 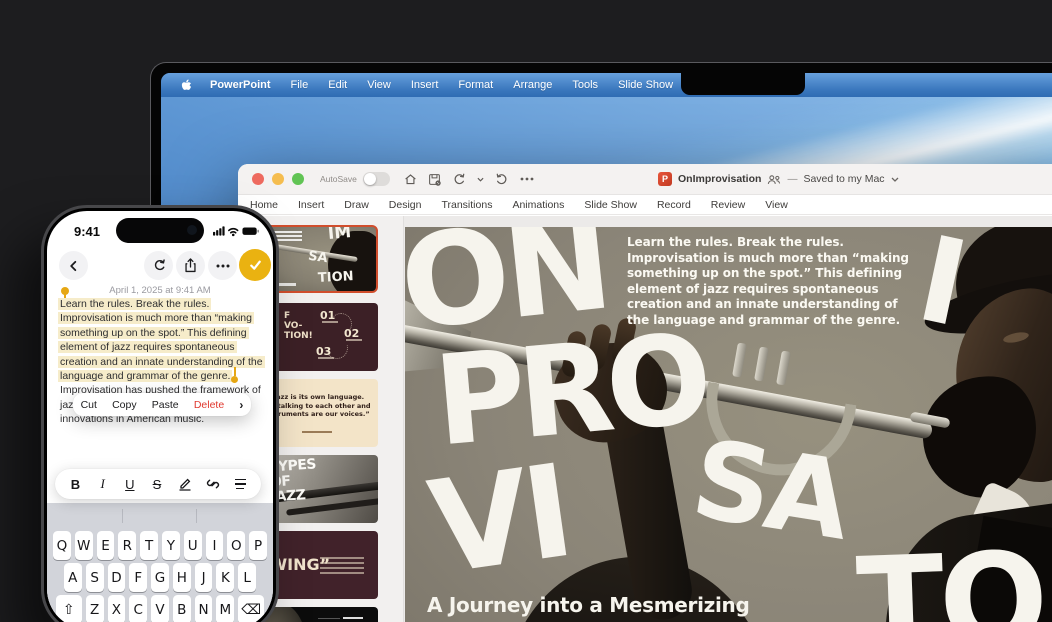 I want to click on done-button, so click(x=255, y=265).